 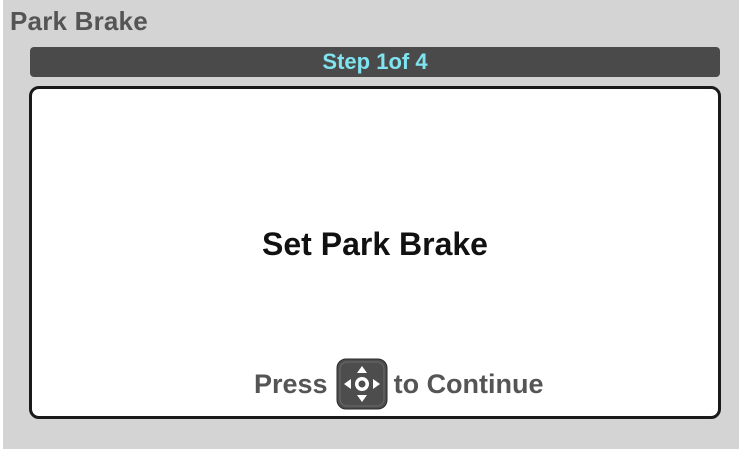 I want to click on prompt-continue-text: to Continue, so click(x=468, y=383).